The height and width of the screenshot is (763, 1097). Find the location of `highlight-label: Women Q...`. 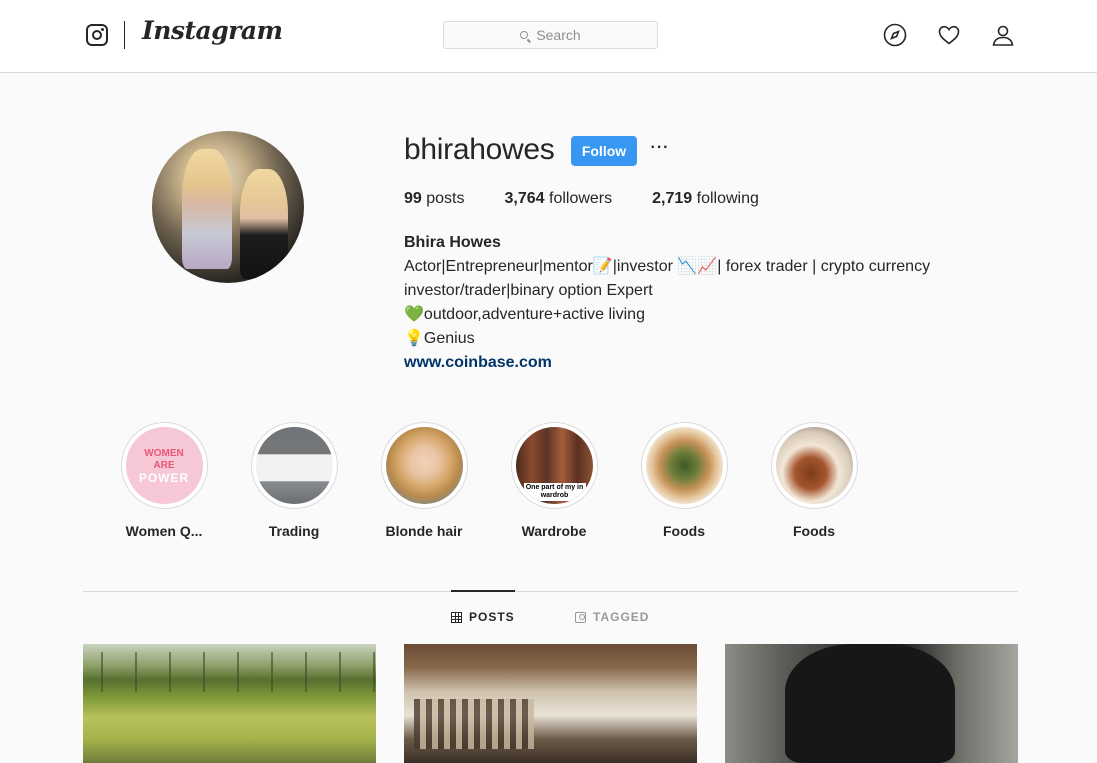

highlight-label: Women Q... is located at coordinates (164, 531).